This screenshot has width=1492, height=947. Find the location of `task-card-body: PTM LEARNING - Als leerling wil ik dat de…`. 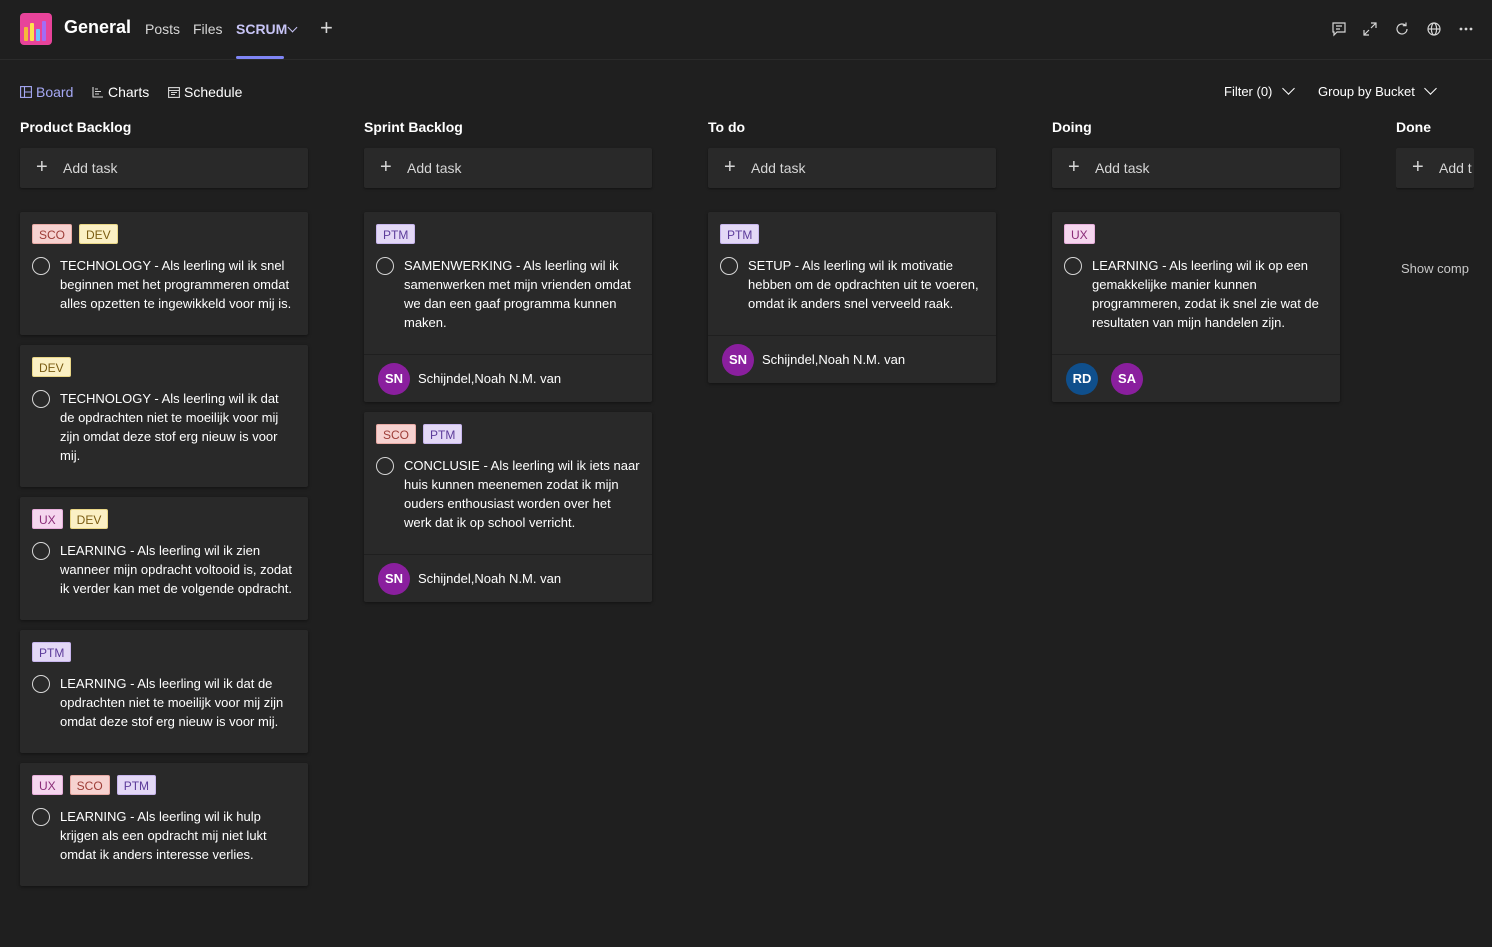

task-card-body: PTM LEARNING - Als leerling wil ik dat de… is located at coordinates (164, 691).